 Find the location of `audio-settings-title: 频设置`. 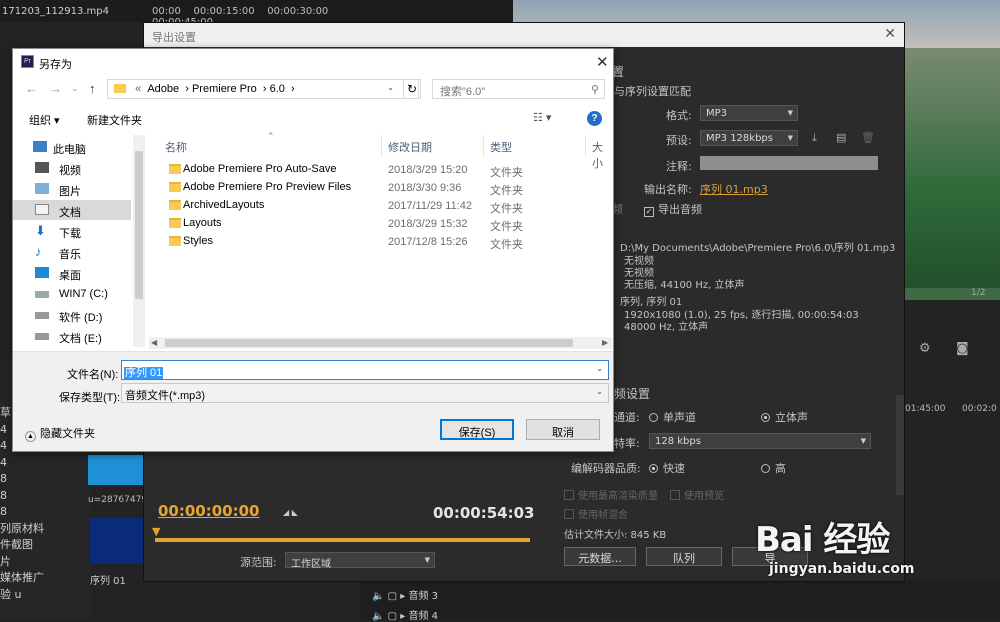

audio-settings-title: 频设置 is located at coordinates (632, 394).